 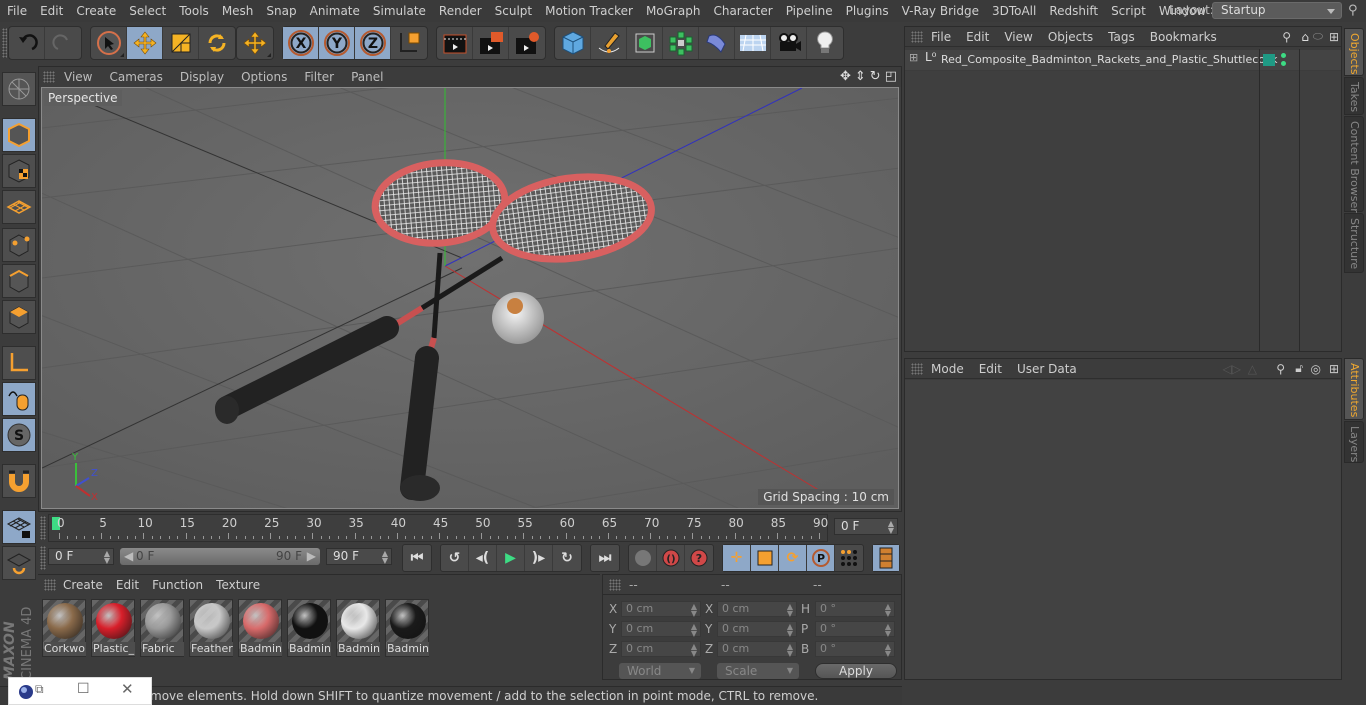 What do you see at coordinates (821, 558) in the screenshot?
I see `key-parameter-button: P` at bounding box center [821, 558].